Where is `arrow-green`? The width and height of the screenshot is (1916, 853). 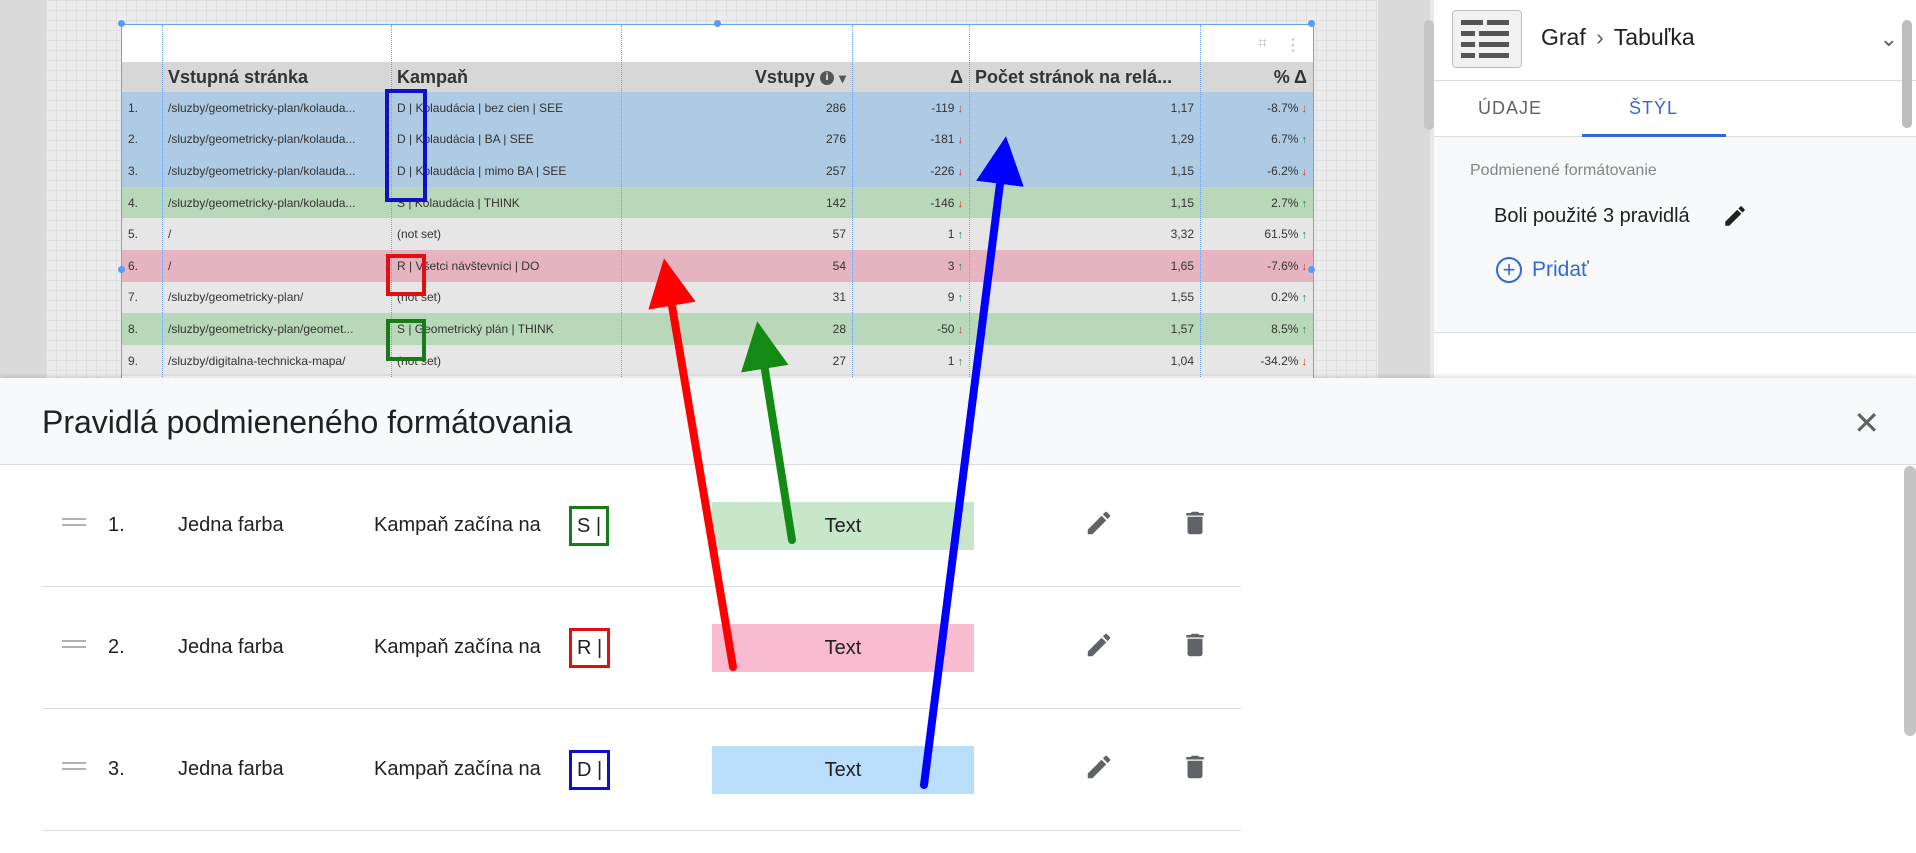 arrow-green is located at coordinates (768, 432).